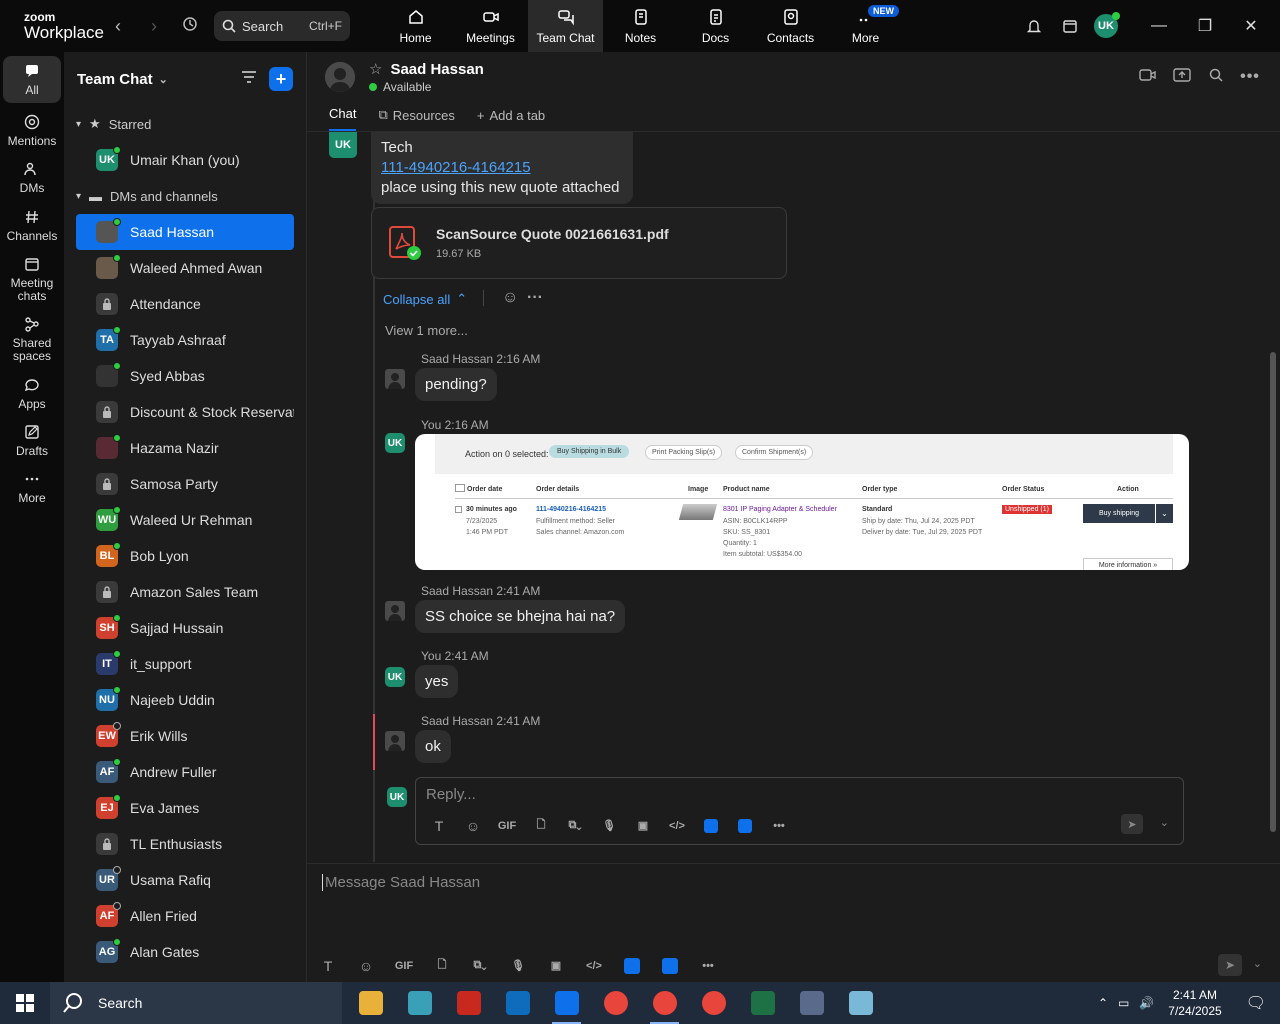 The image size is (1280, 1024). I want to click on maximize-icon: ❐, so click(1205, 26).